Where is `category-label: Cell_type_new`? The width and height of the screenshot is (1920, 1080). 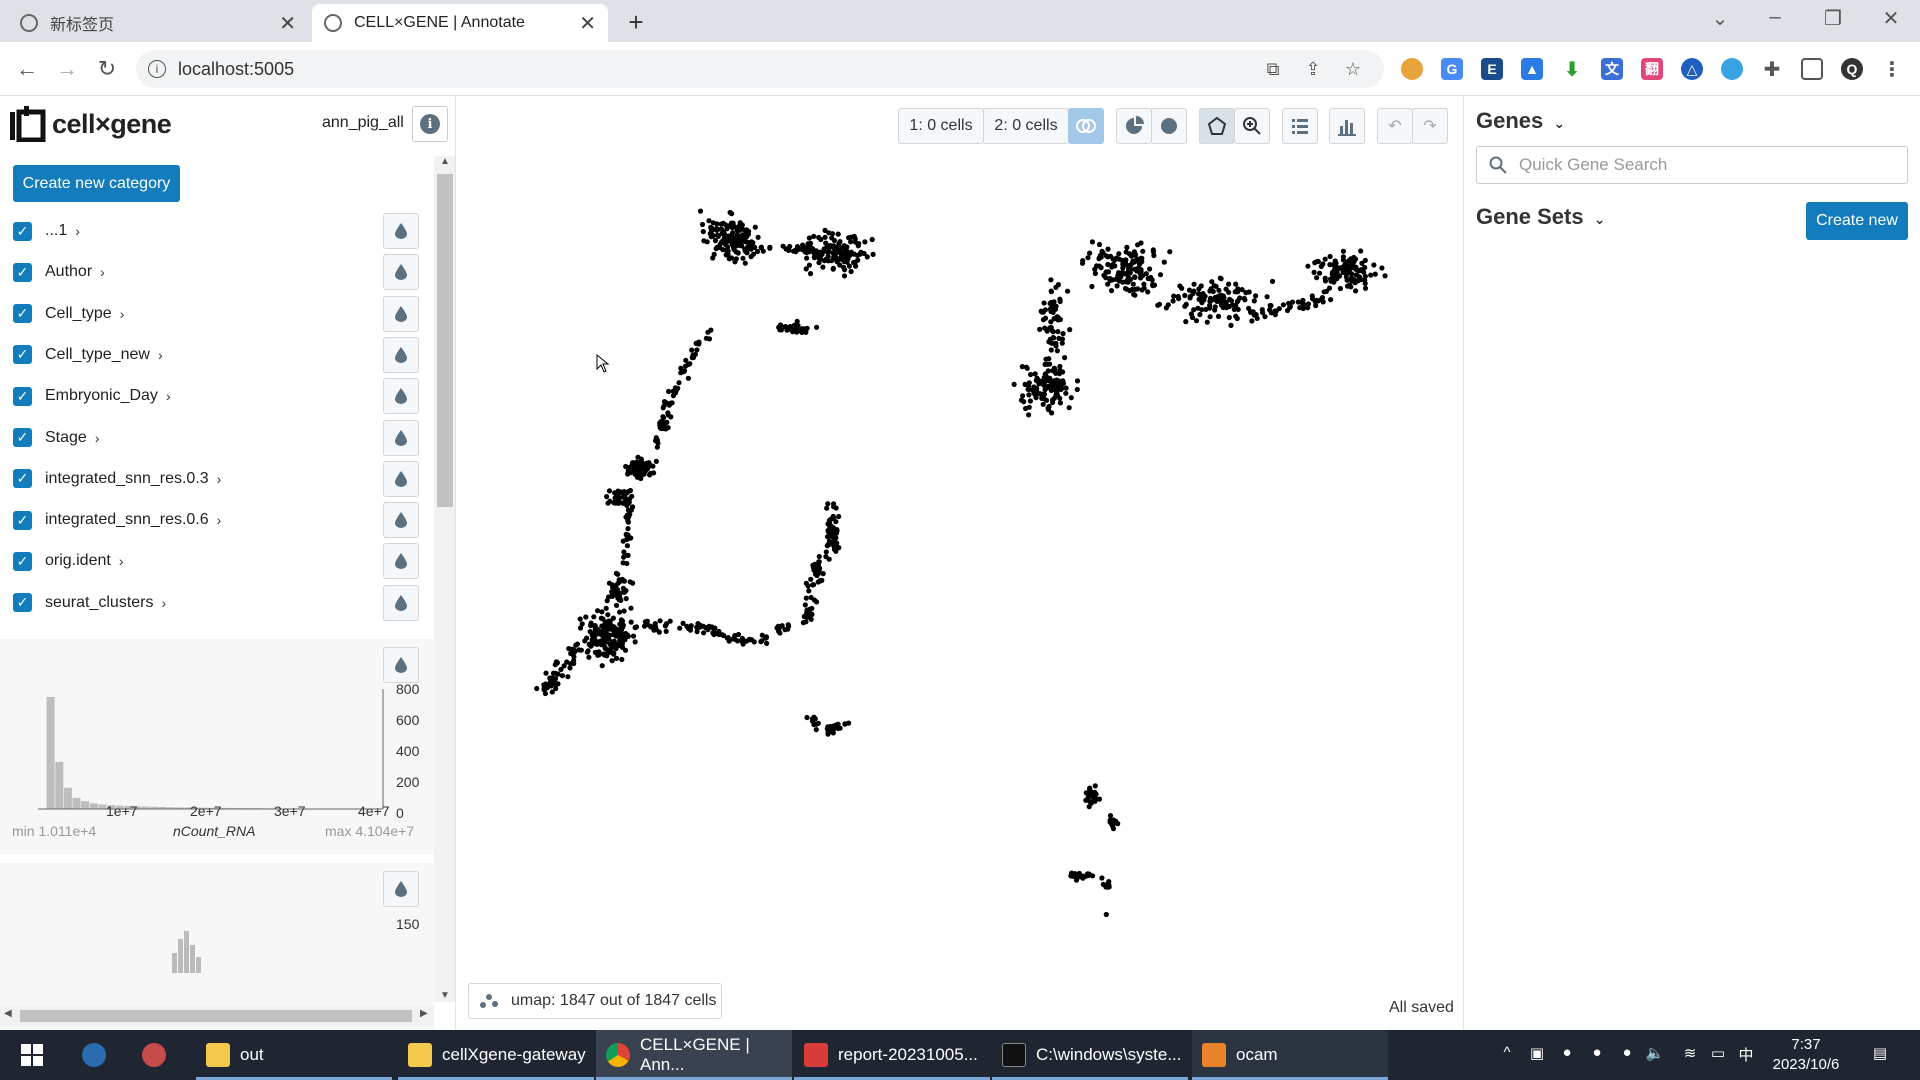 category-label: Cell_type_new is located at coordinates (97, 355).